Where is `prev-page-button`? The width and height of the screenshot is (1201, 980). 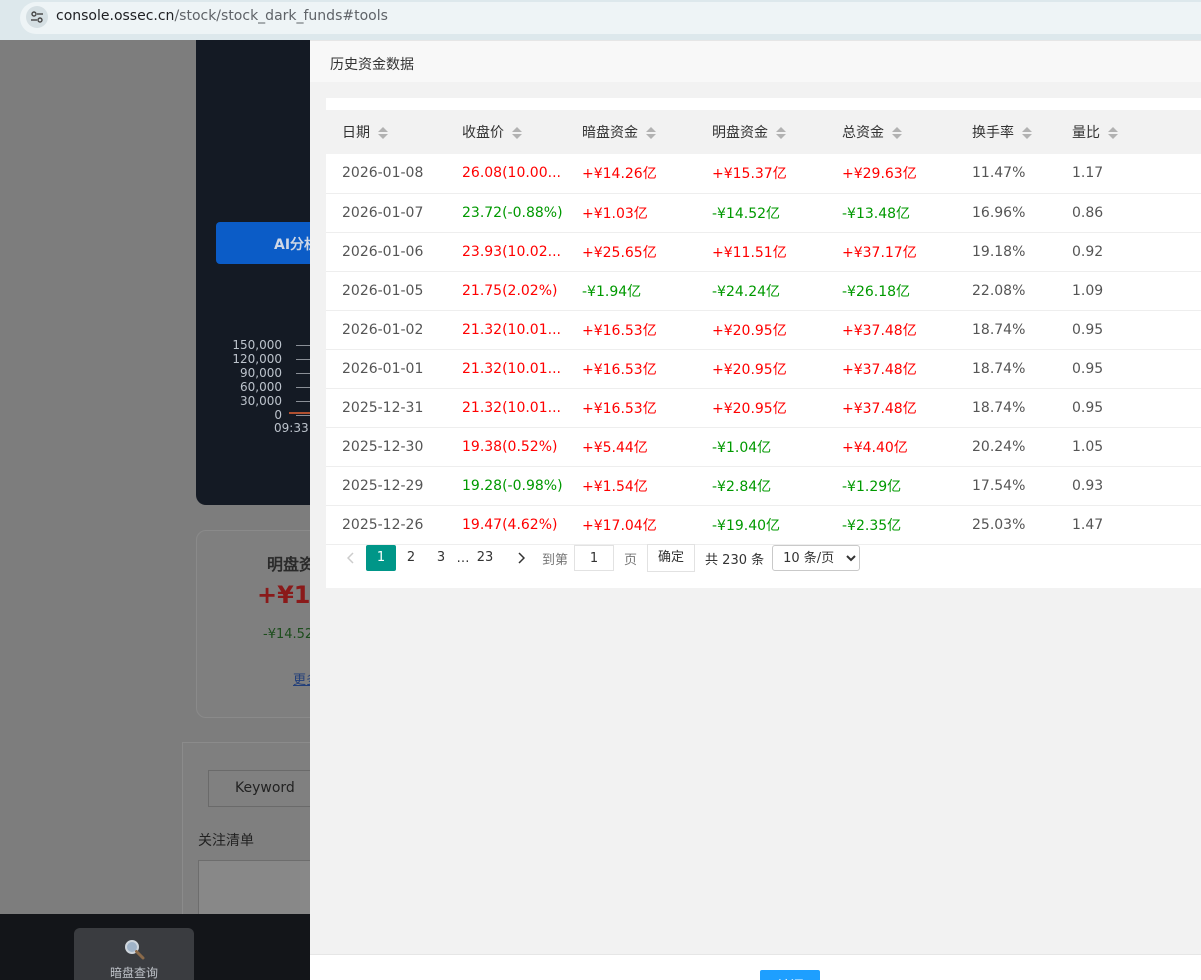
prev-page-button is located at coordinates (351, 558).